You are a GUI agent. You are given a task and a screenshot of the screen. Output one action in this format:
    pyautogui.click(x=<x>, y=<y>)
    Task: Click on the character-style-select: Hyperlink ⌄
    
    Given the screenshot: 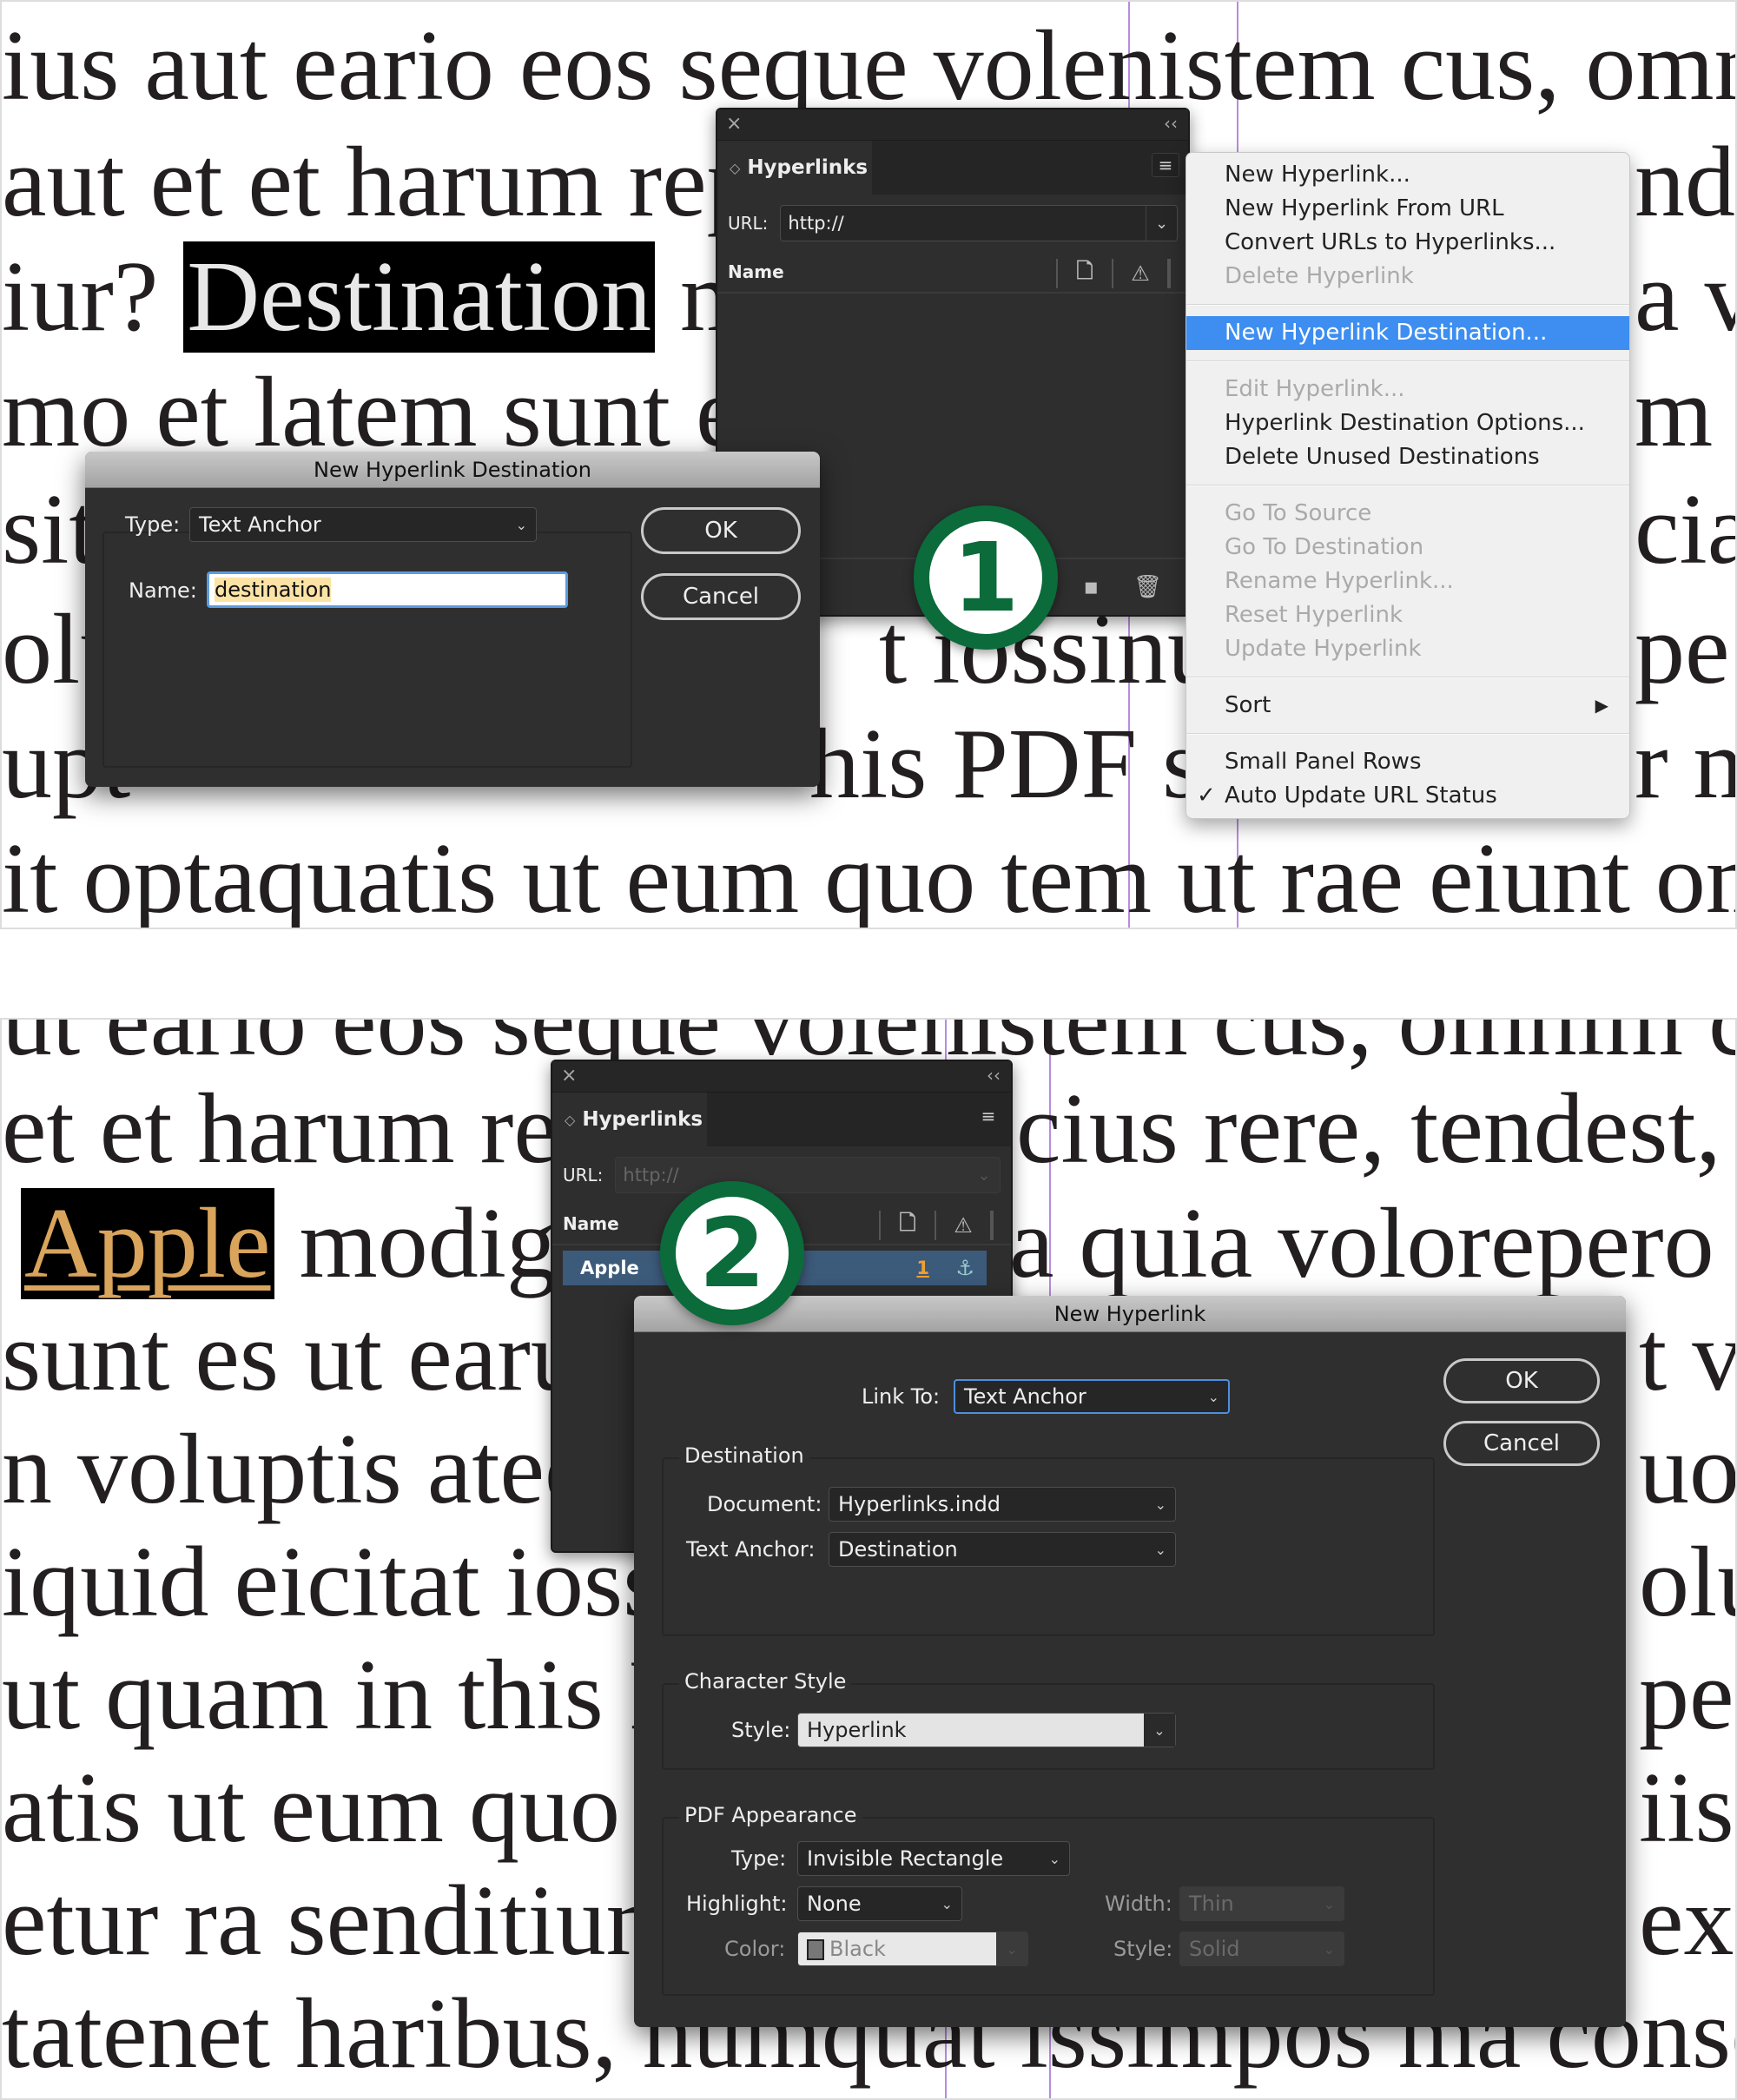 What is the action you would take?
    pyautogui.click(x=986, y=1730)
    